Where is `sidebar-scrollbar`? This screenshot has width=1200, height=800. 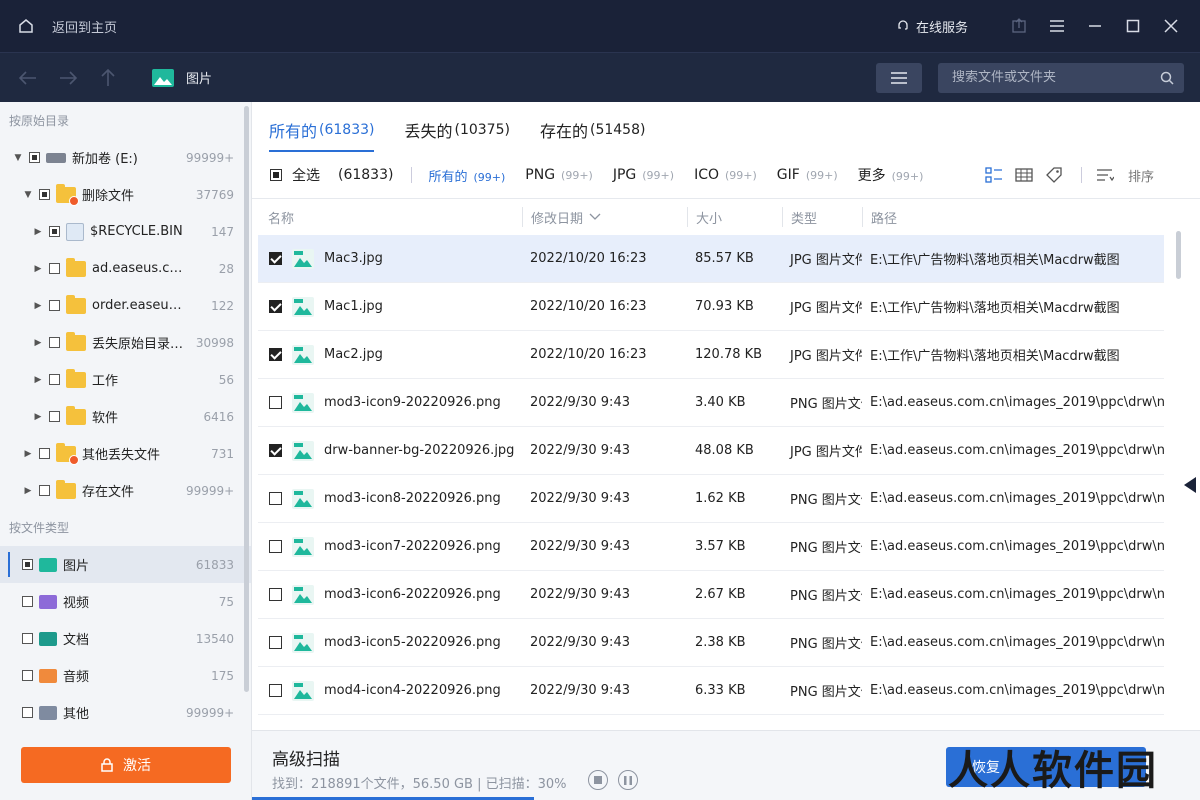
sidebar-scrollbar is located at coordinates (246, 399).